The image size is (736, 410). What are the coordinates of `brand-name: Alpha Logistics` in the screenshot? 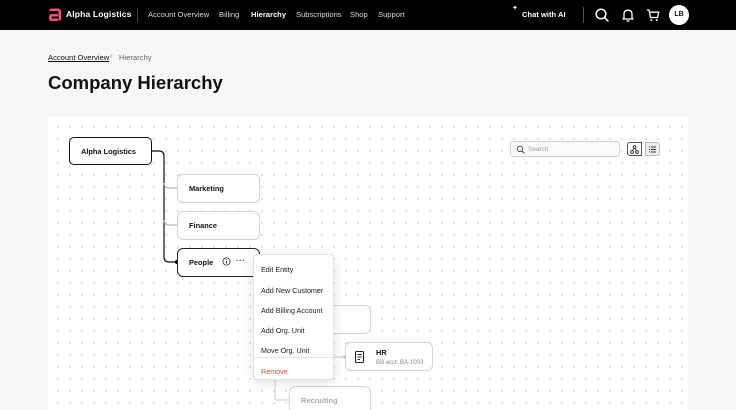 It's located at (98, 14).